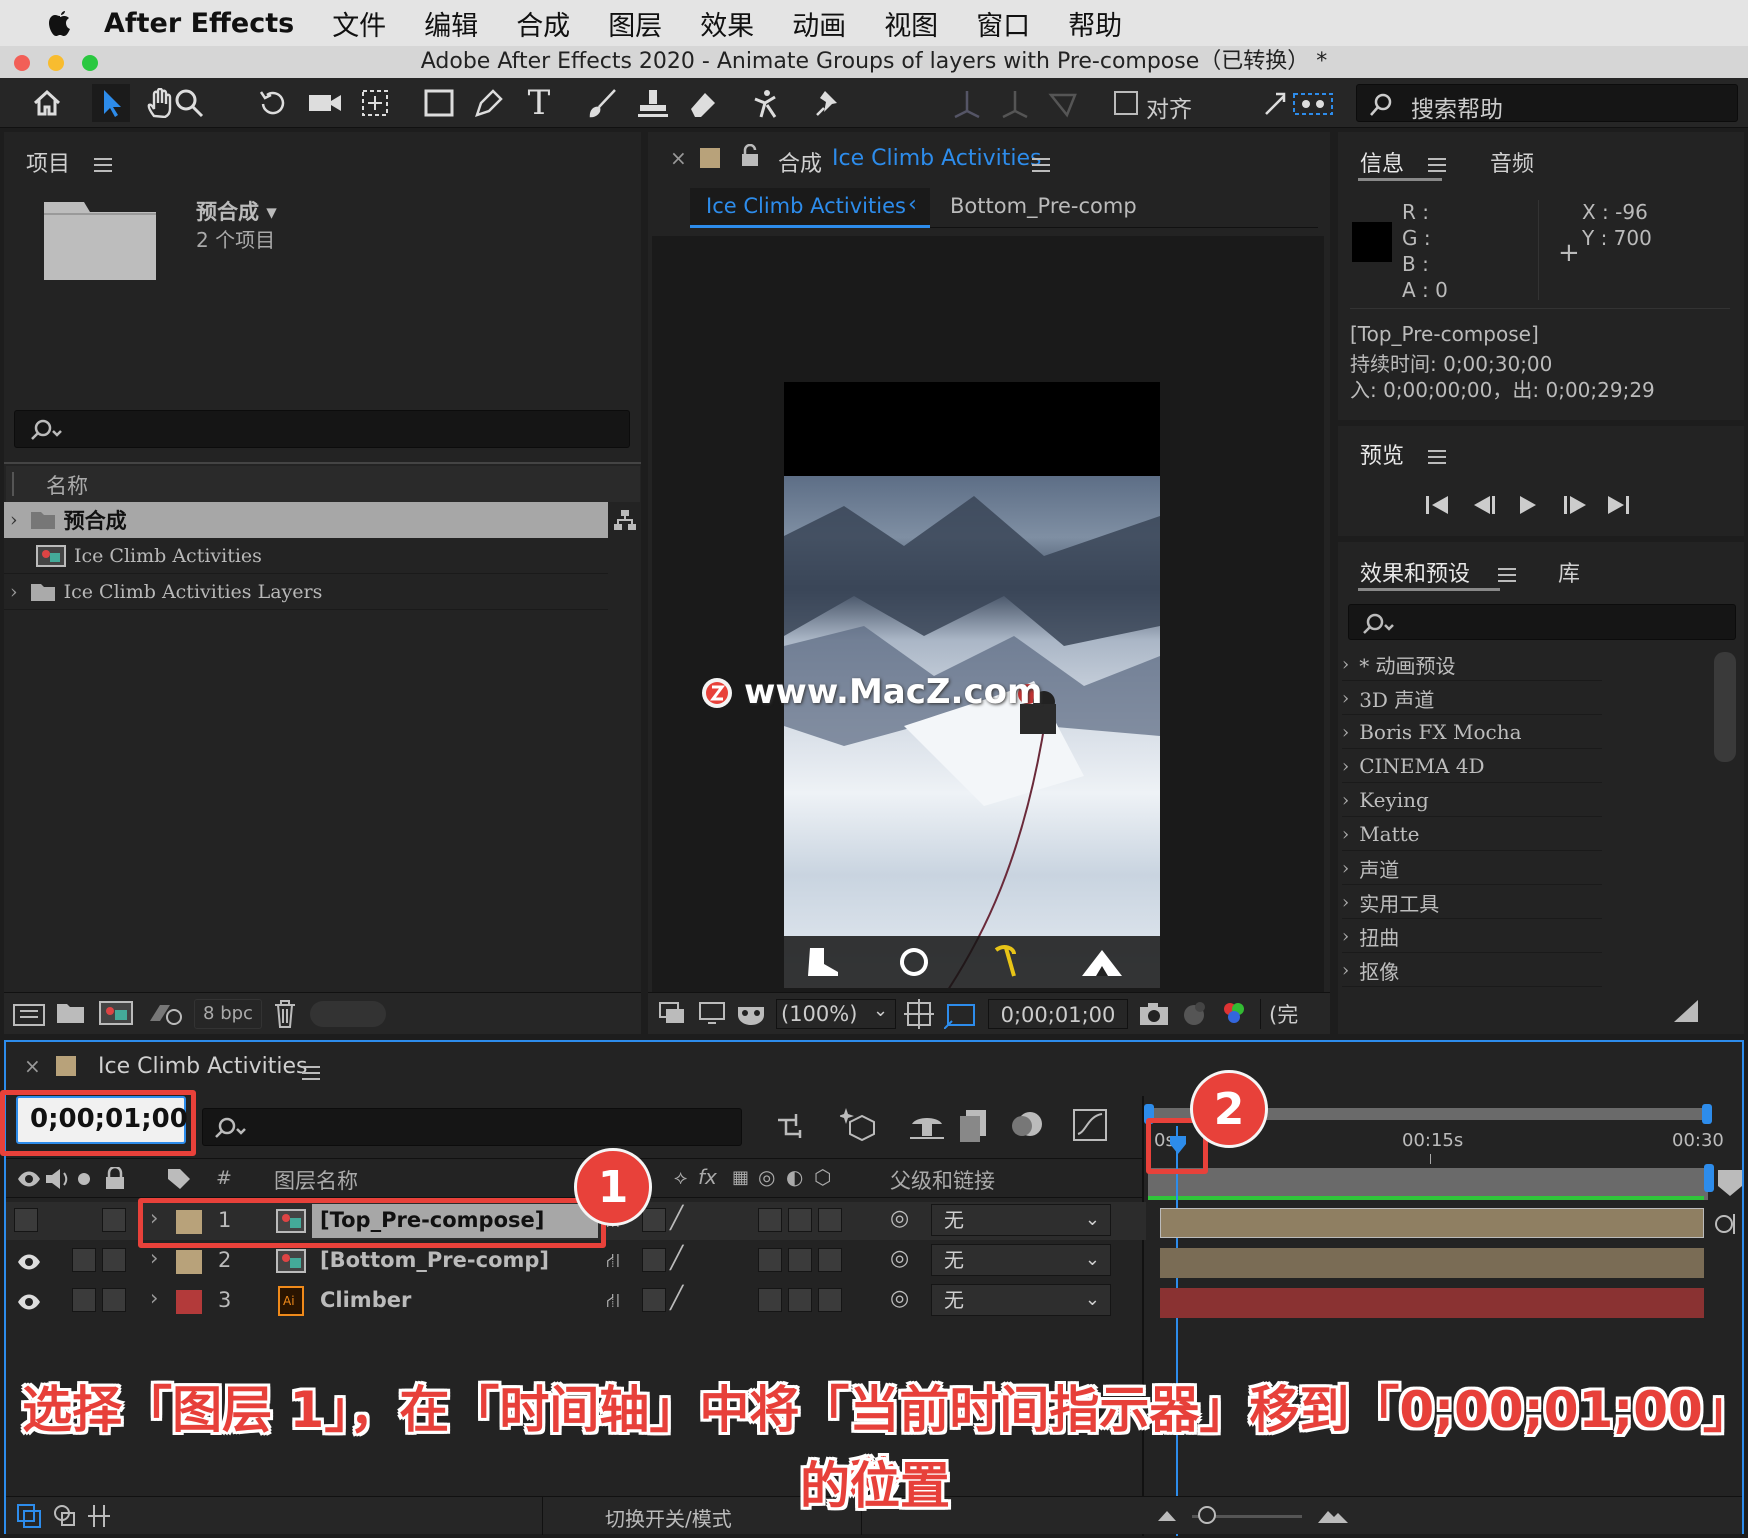  Describe the element at coordinates (740, 1177) in the screenshot. I see `frame-blend-header-icon: ▦` at that location.